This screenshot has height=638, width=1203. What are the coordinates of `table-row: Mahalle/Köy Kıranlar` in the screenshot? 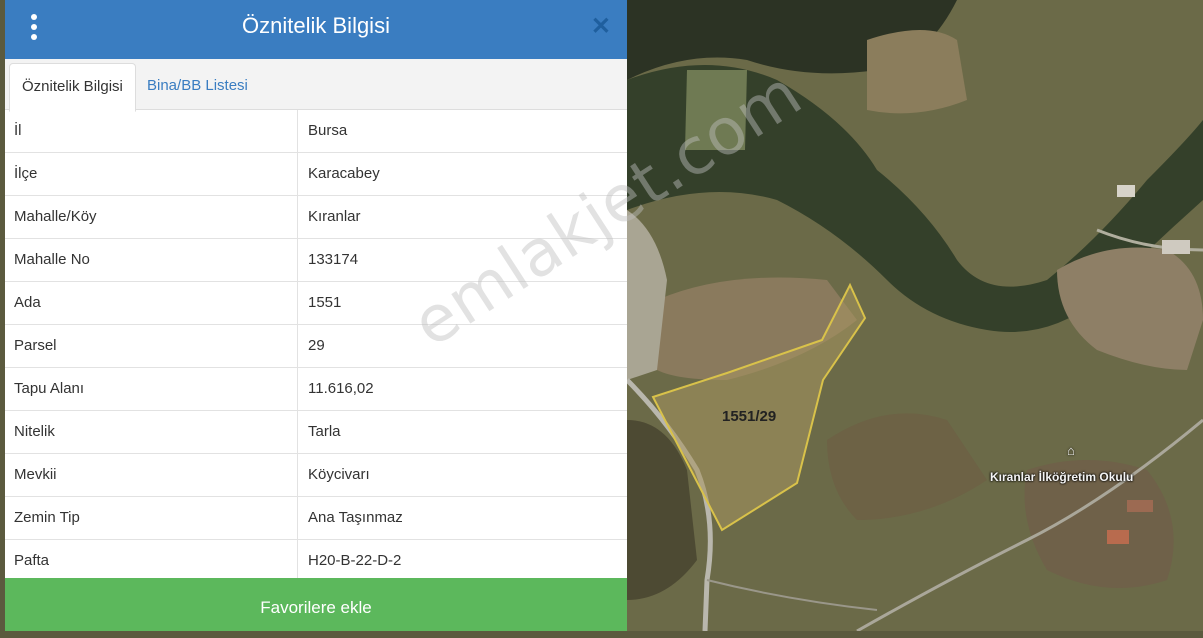 It's located at (316, 217).